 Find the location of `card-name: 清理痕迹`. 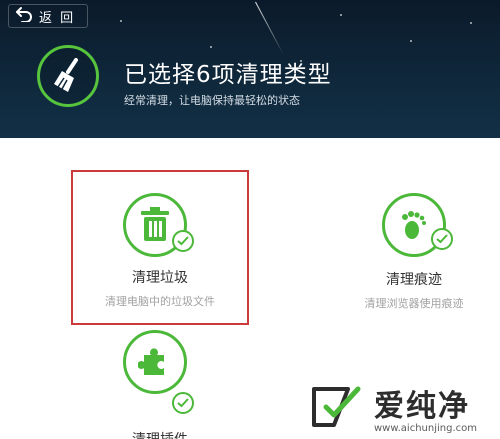

card-name: 清理痕迹 is located at coordinates (414, 280).